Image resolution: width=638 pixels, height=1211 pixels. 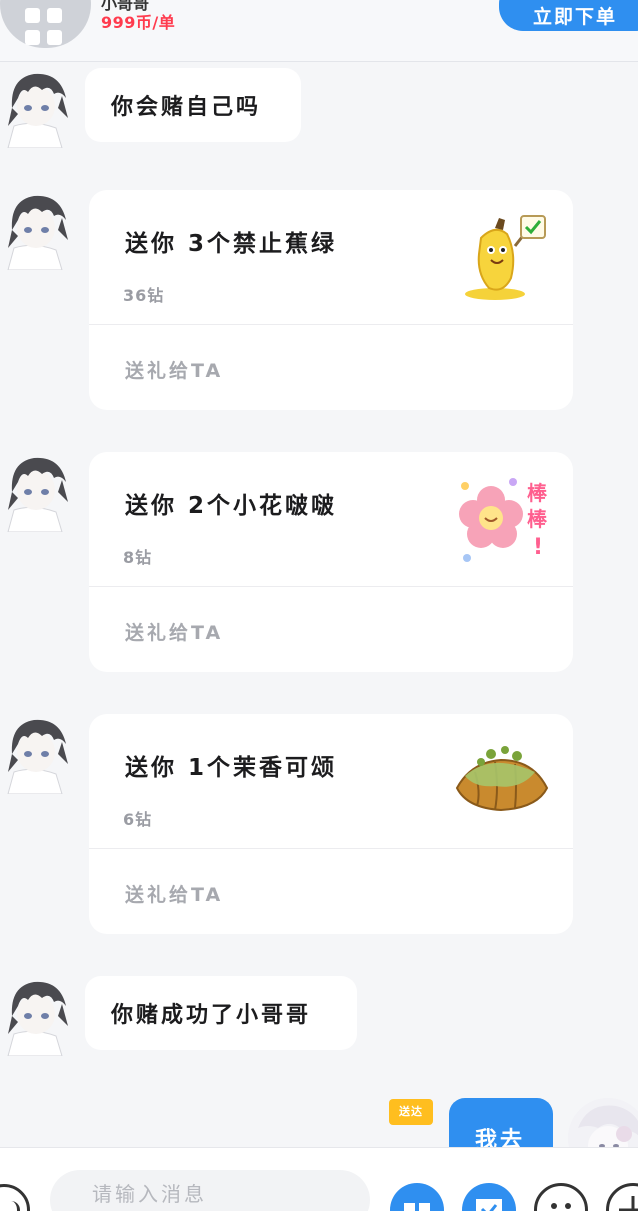 I want to click on gift-card: 送你 1个茉香可颂 6钻 送礼给TA, so click(x=331, y=824).